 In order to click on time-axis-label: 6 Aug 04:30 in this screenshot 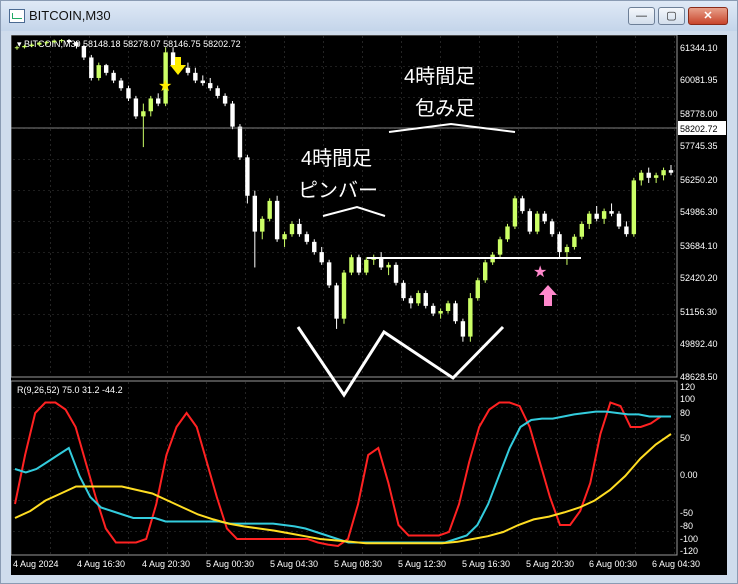, I will do `click(676, 564)`.